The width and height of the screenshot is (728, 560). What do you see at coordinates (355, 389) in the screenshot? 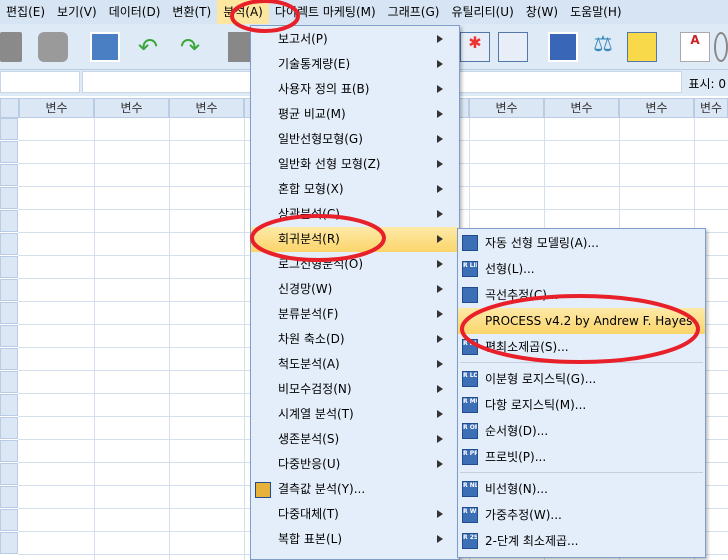
I see `analyze-item-14: 비모수검정(N)` at bounding box center [355, 389].